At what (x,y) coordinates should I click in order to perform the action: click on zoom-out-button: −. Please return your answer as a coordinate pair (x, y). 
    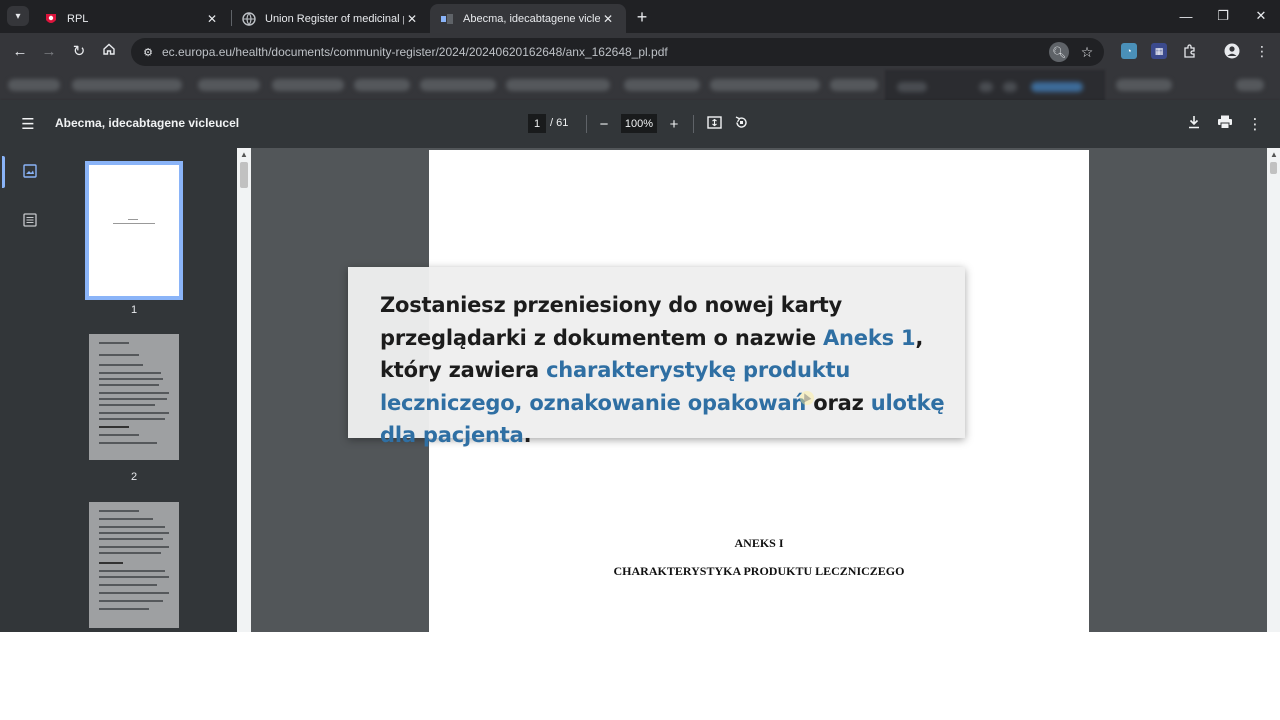
    Looking at the image, I should click on (604, 124).